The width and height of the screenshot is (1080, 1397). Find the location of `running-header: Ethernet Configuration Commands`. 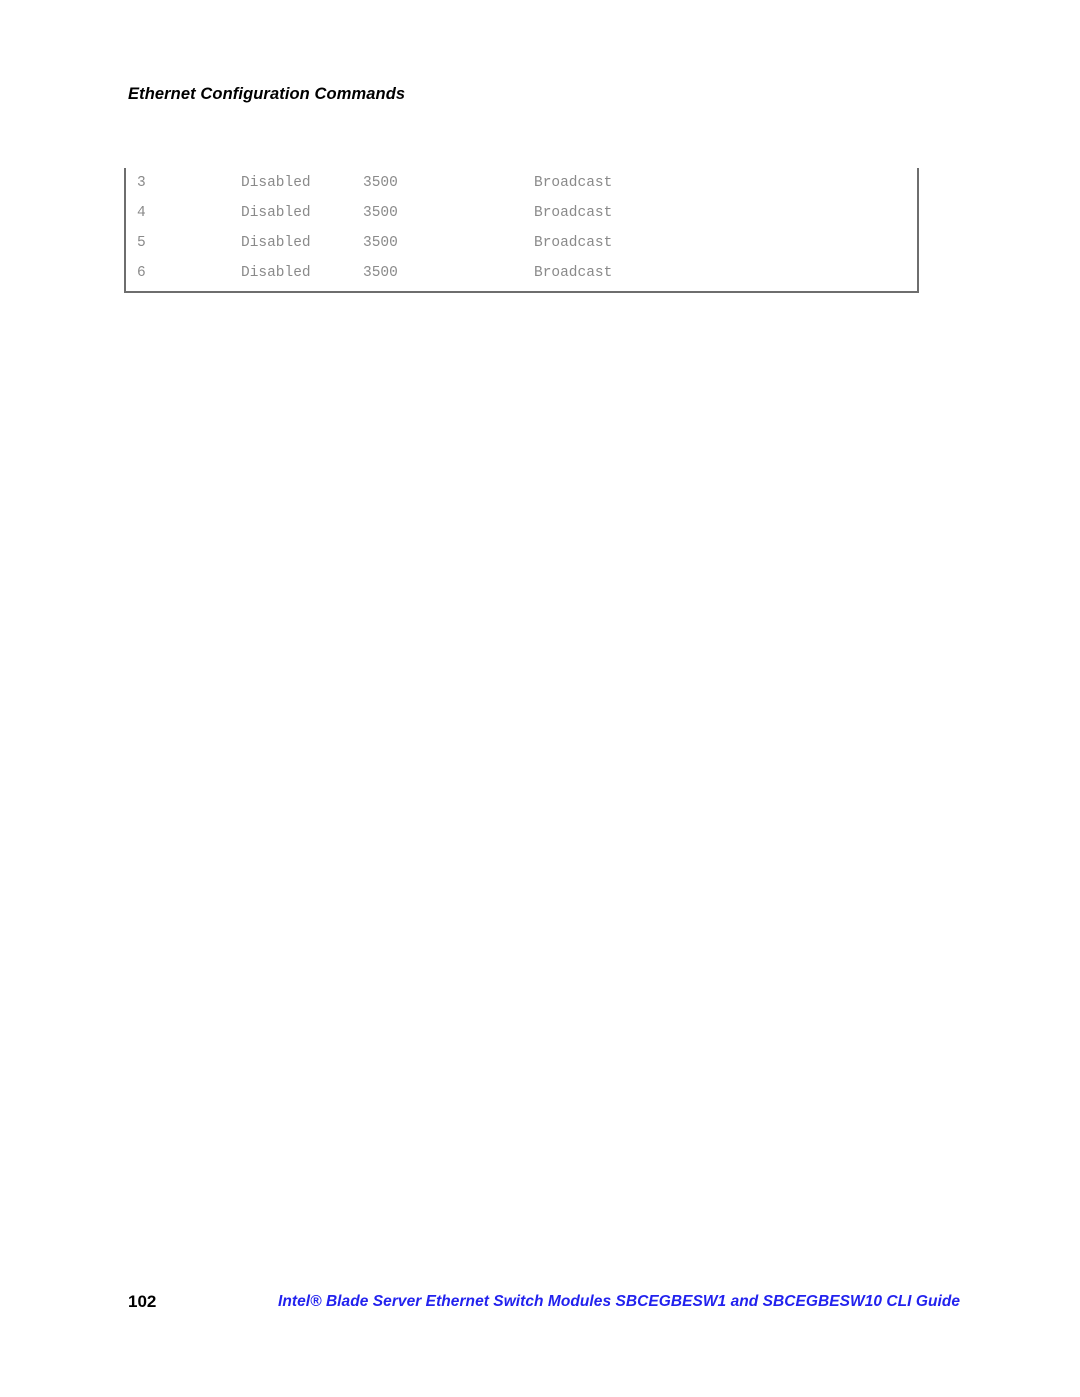

running-header: Ethernet Configuration Commands is located at coordinates (267, 94).